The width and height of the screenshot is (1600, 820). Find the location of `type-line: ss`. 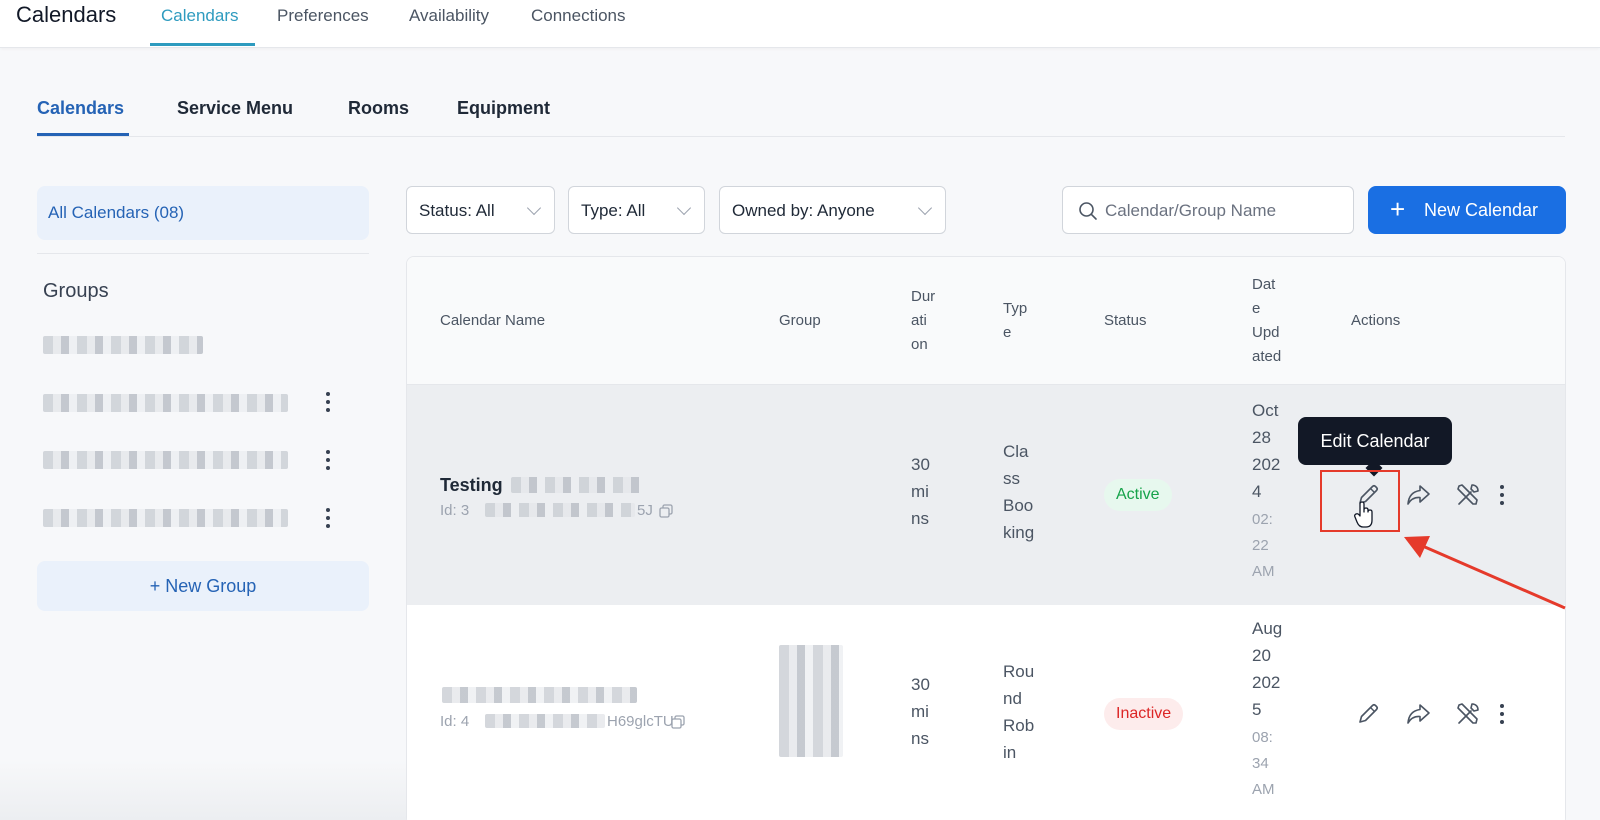

type-line: ss is located at coordinates (1011, 478).